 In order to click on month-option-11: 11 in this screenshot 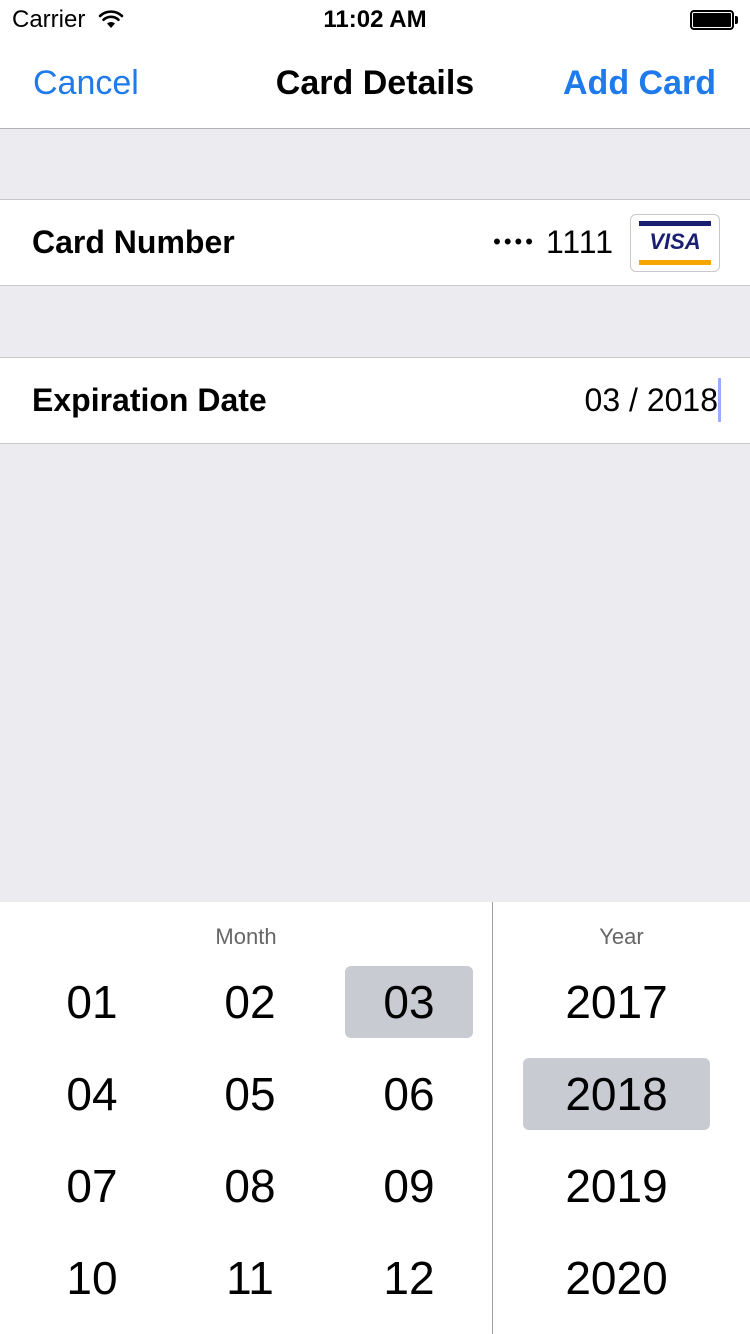, I will do `click(250, 1278)`.